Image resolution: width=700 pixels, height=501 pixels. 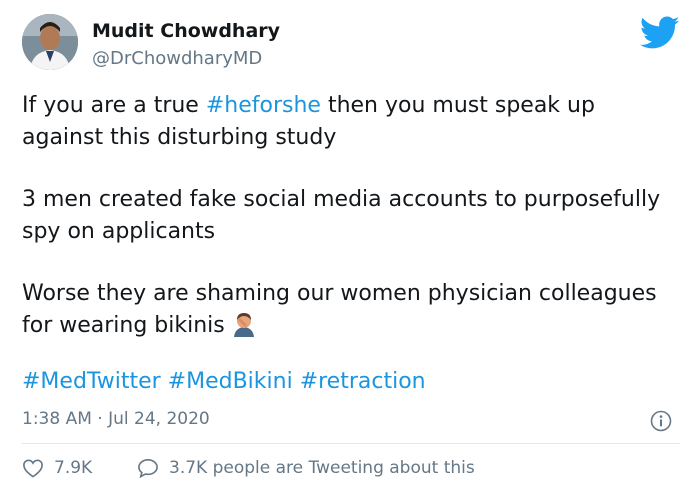 What do you see at coordinates (114, 105) in the screenshot?
I see `tweet-text-segment: If you are a true` at bounding box center [114, 105].